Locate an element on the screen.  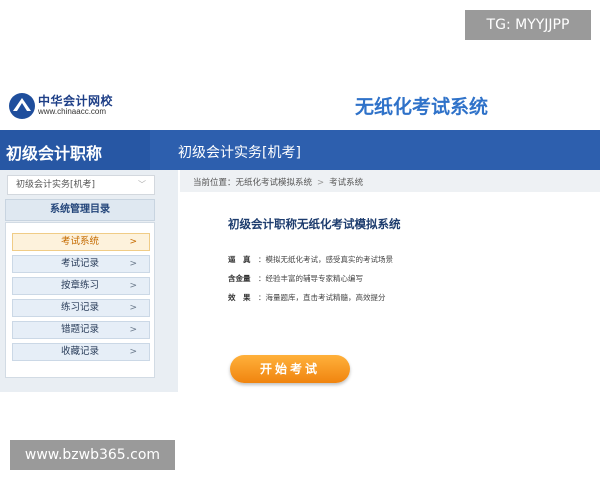
feature-item: 含金量 ：经验丰富的辅导专家精心编写 is located at coordinates (295, 278).